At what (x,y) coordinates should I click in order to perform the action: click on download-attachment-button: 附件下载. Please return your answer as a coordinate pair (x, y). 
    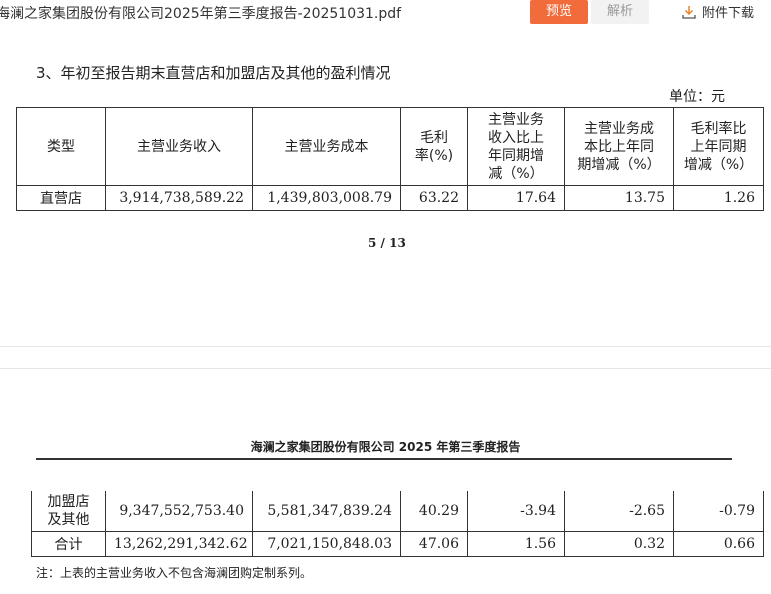
    Looking at the image, I should click on (718, 11).